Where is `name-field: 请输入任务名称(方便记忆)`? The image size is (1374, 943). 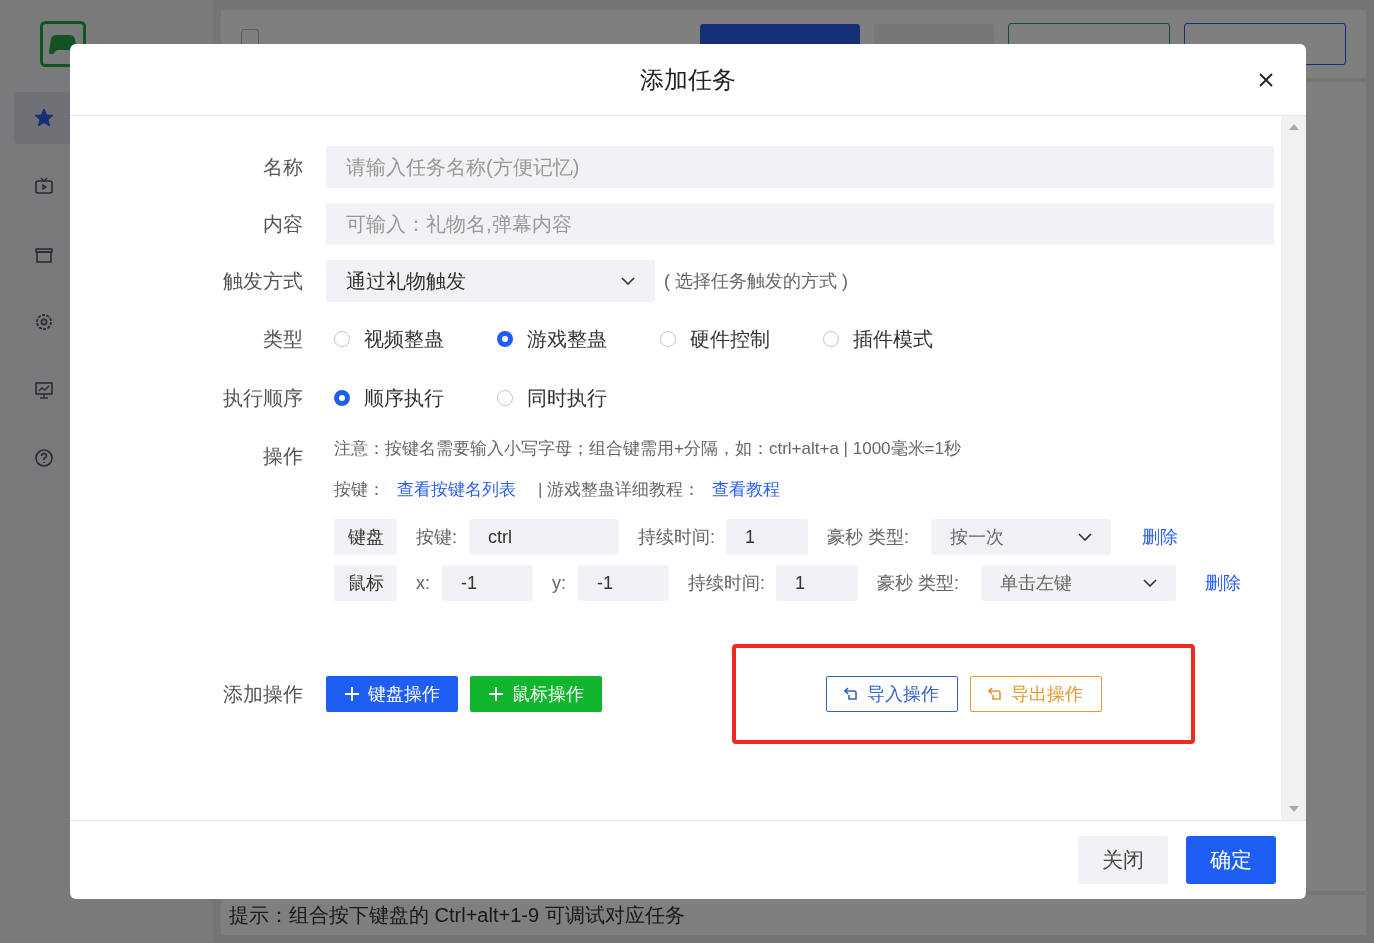 name-field: 请输入任务名称(方便记忆) is located at coordinates (800, 167).